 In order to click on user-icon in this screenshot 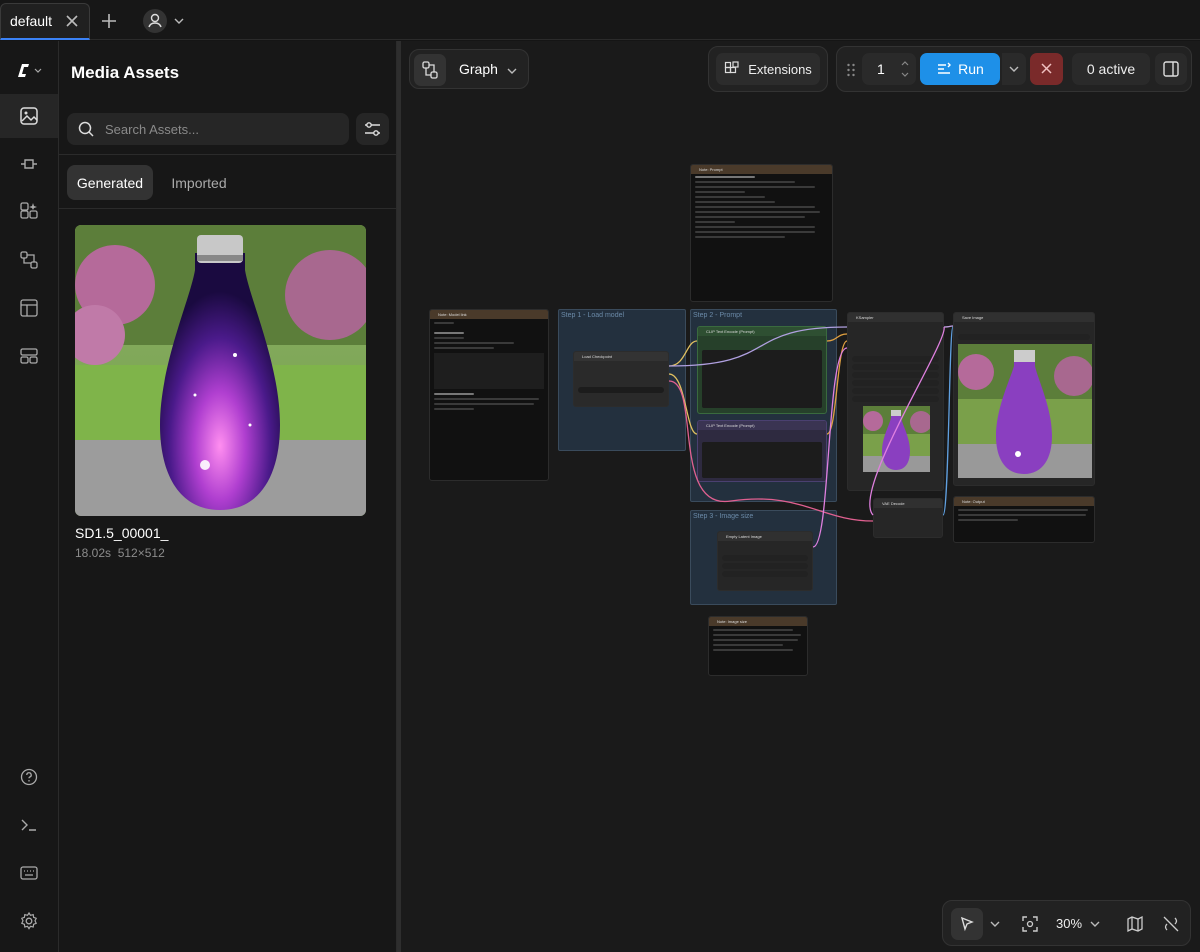, I will do `click(155, 20)`.